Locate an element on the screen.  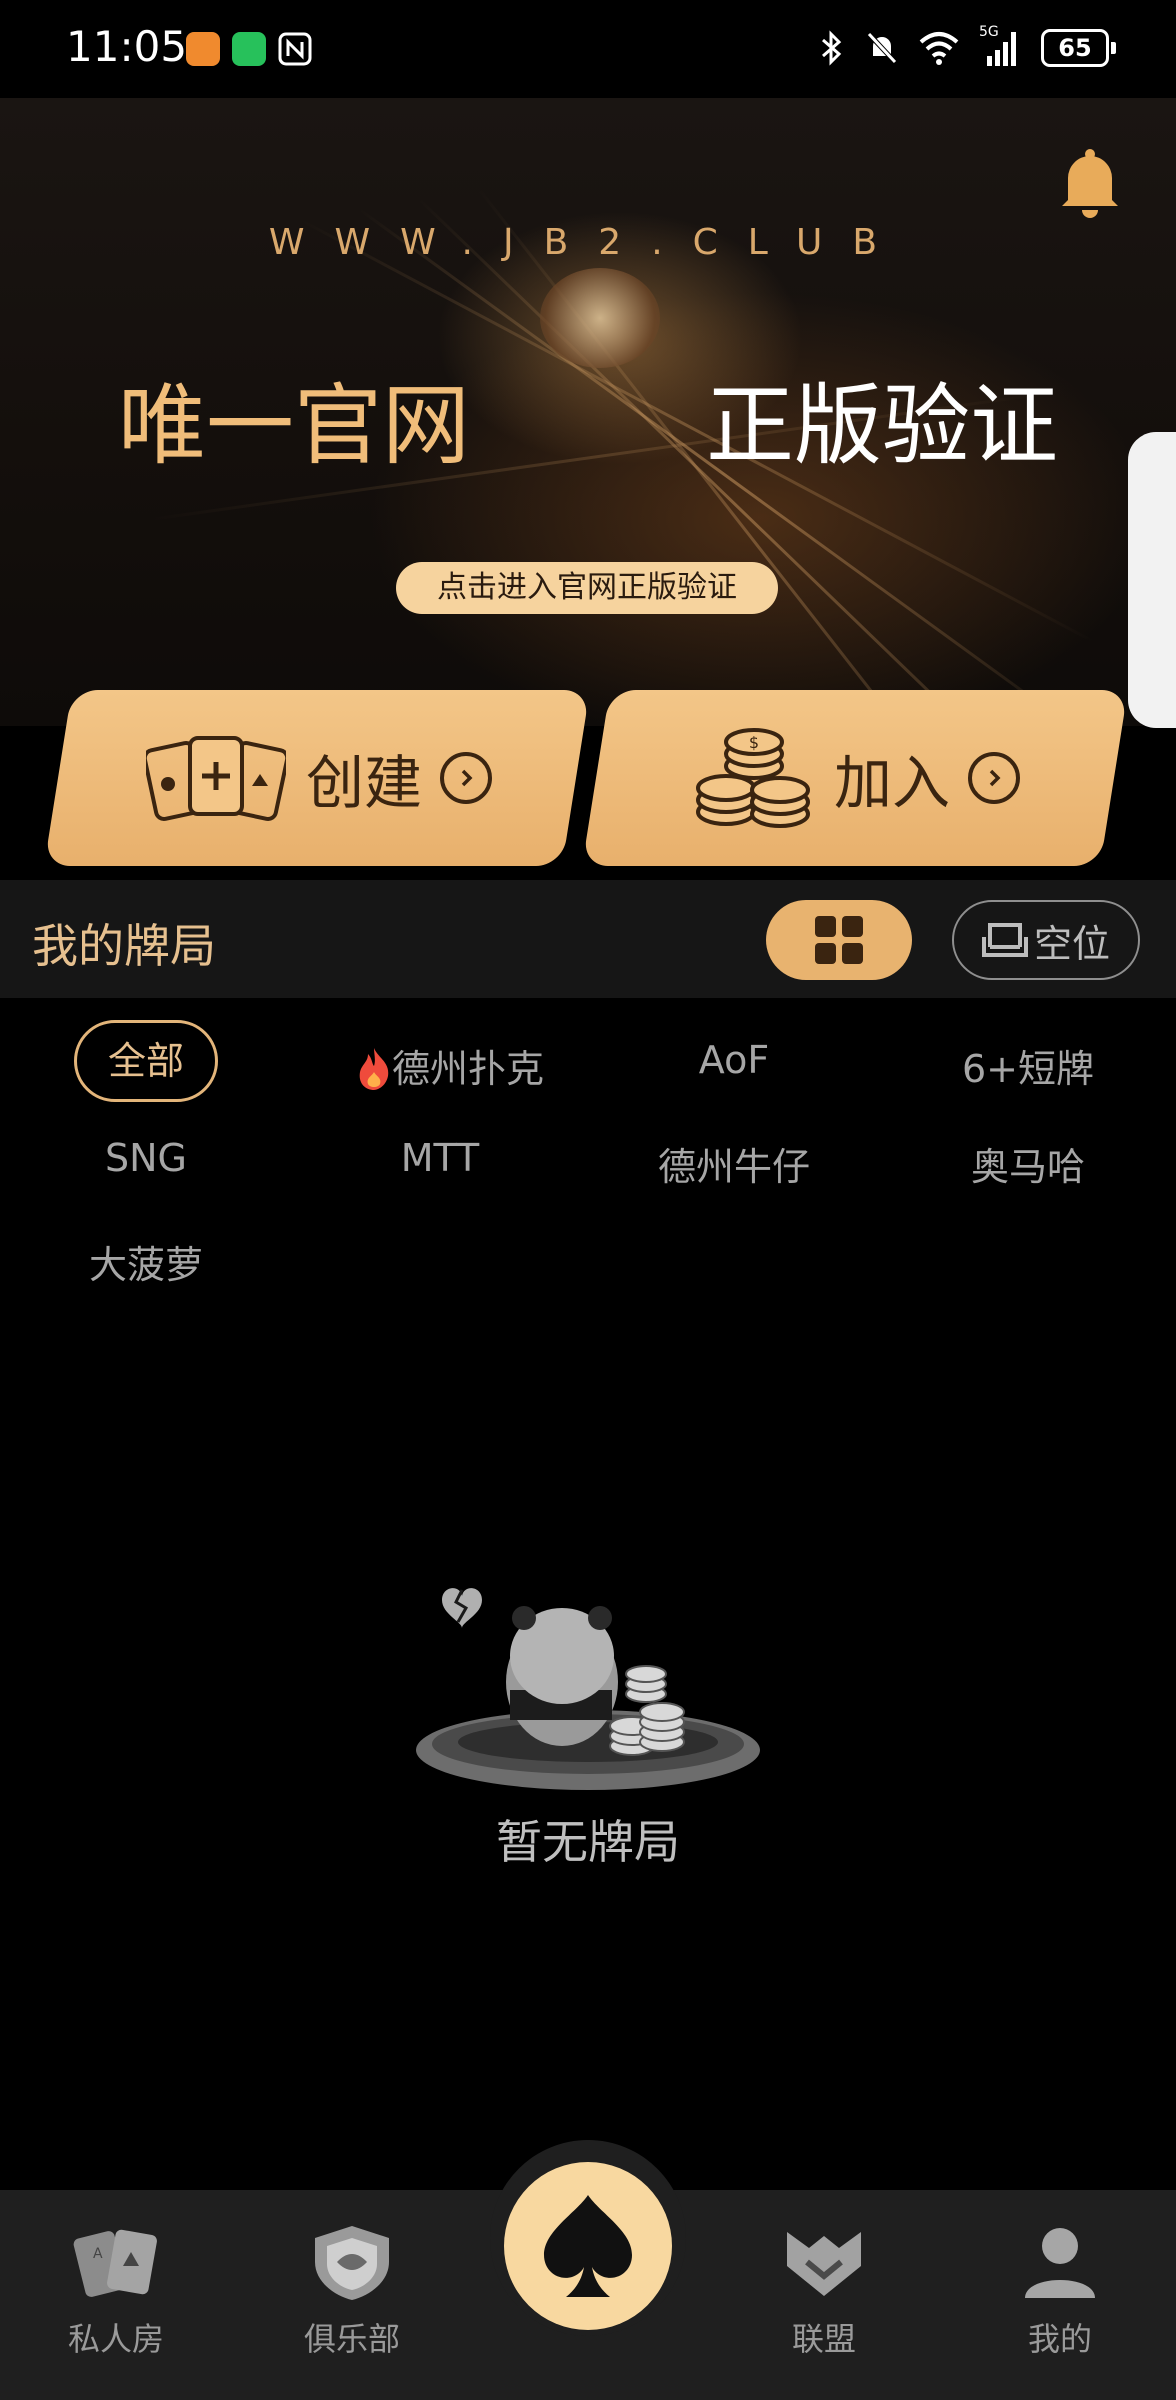
join-button: $ 加入 is located at coordinates (902, 778).